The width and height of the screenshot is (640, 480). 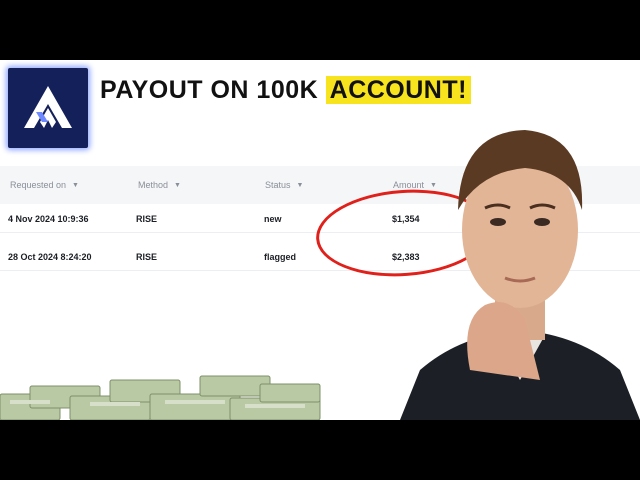 I want to click on row-status: new, so click(x=273, y=219).